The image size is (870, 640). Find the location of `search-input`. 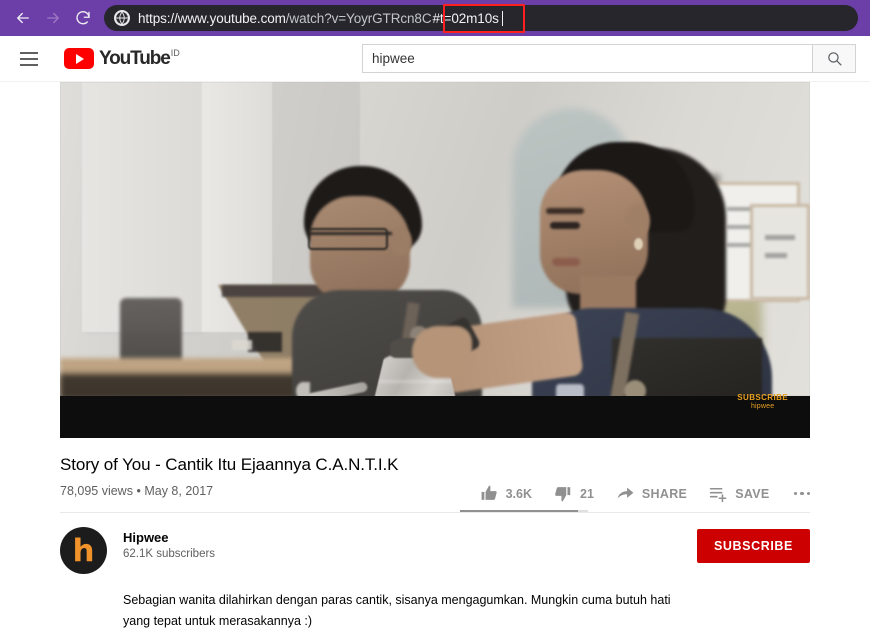

search-input is located at coordinates (587, 58).